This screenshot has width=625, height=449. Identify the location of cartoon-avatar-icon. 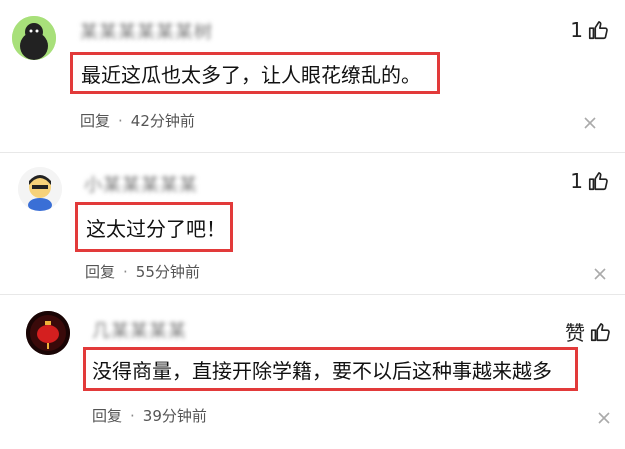
(40, 189).